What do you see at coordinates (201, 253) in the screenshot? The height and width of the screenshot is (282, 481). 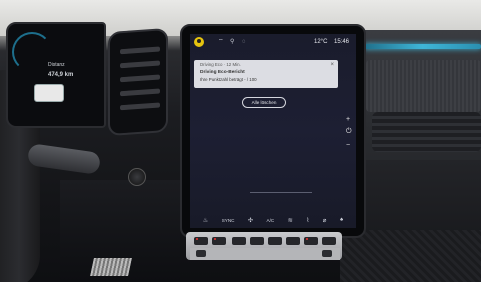 I see `hazard-button` at bounding box center [201, 253].